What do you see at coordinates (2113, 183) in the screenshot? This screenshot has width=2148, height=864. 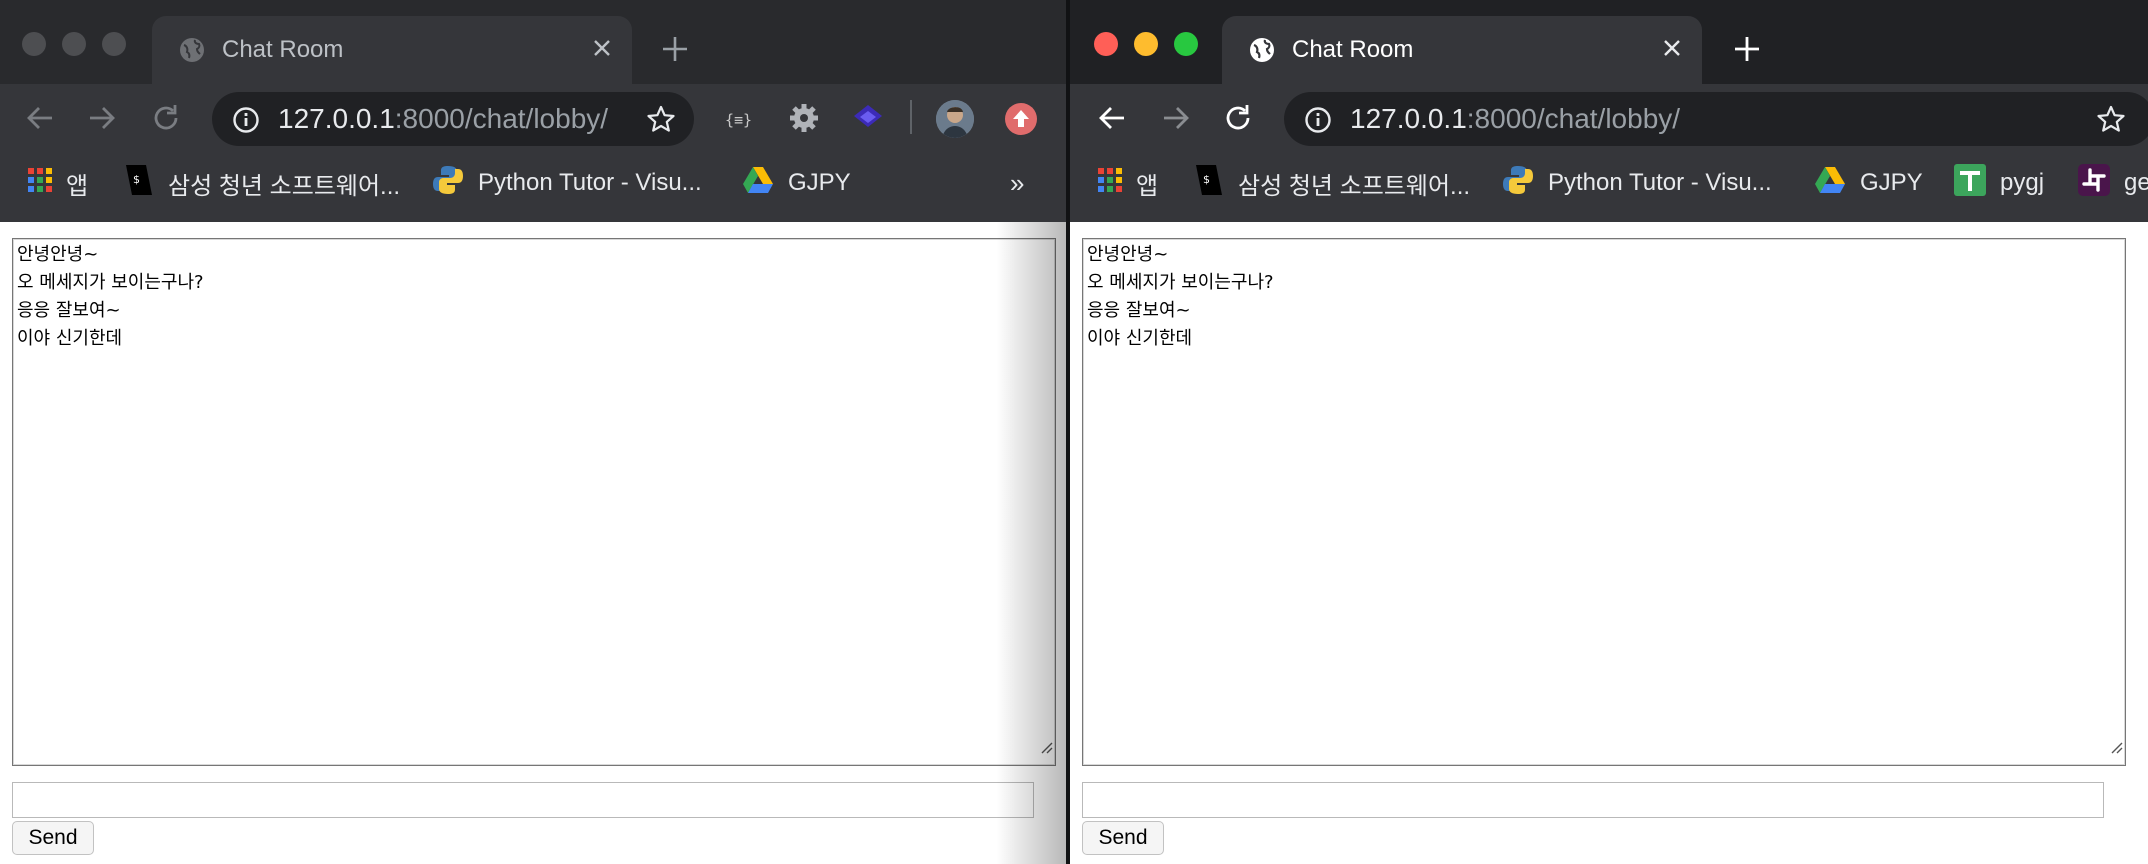 I see `bookmark-ge: ge` at bounding box center [2113, 183].